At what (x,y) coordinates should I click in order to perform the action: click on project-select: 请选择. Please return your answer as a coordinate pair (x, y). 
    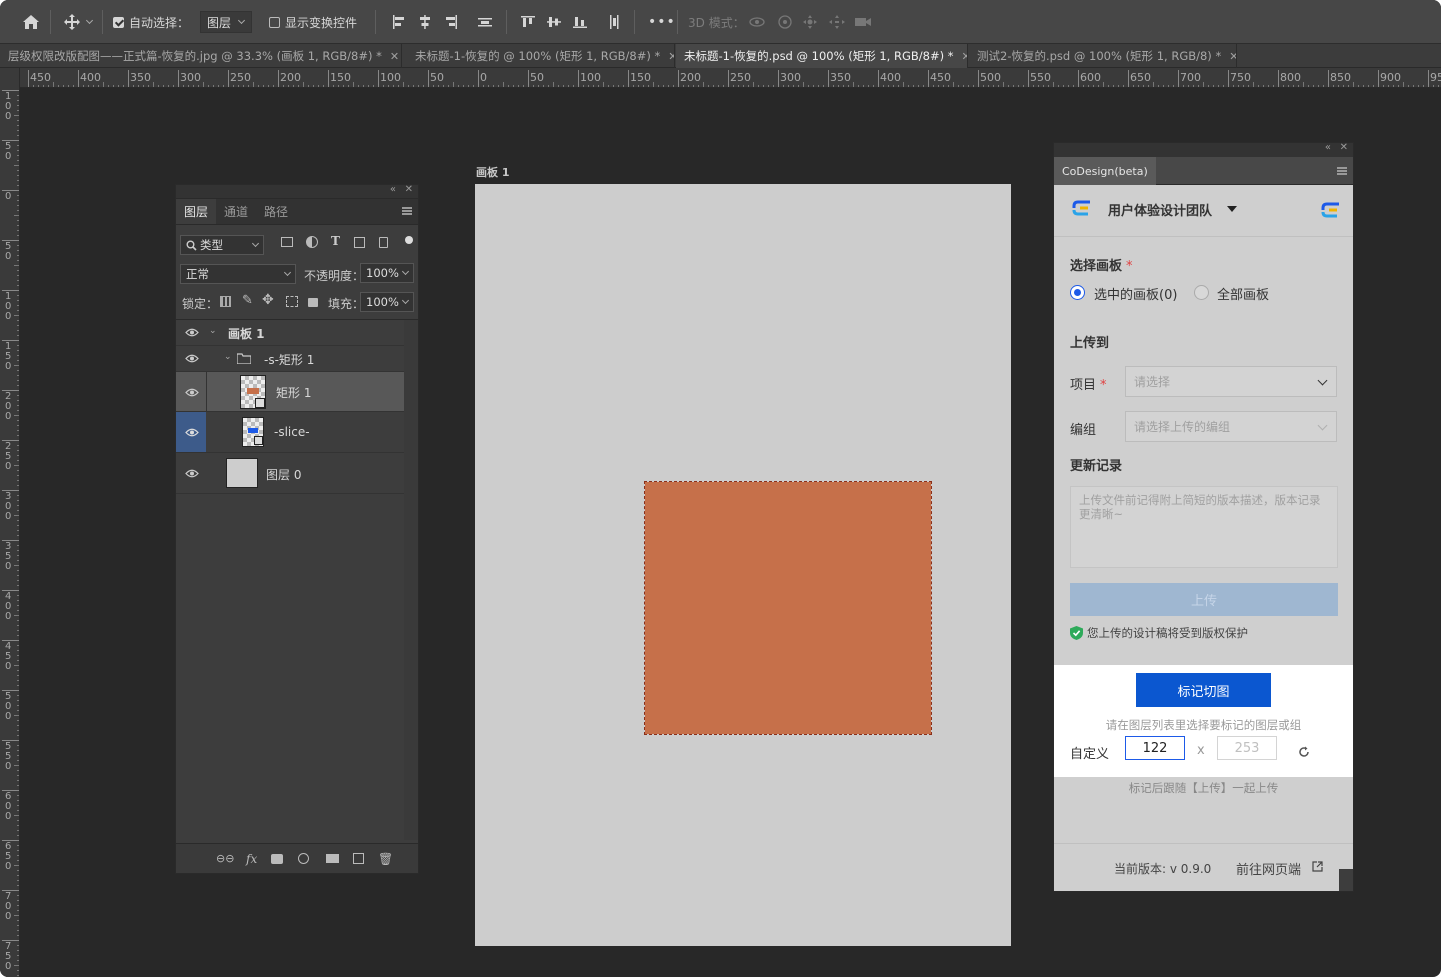
    Looking at the image, I should click on (1231, 381).